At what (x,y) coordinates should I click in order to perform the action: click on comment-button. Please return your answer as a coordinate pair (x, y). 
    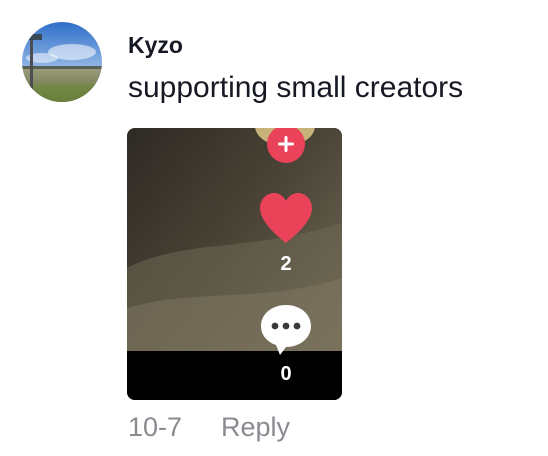
    Looking at the image, I should click on (286, 330).